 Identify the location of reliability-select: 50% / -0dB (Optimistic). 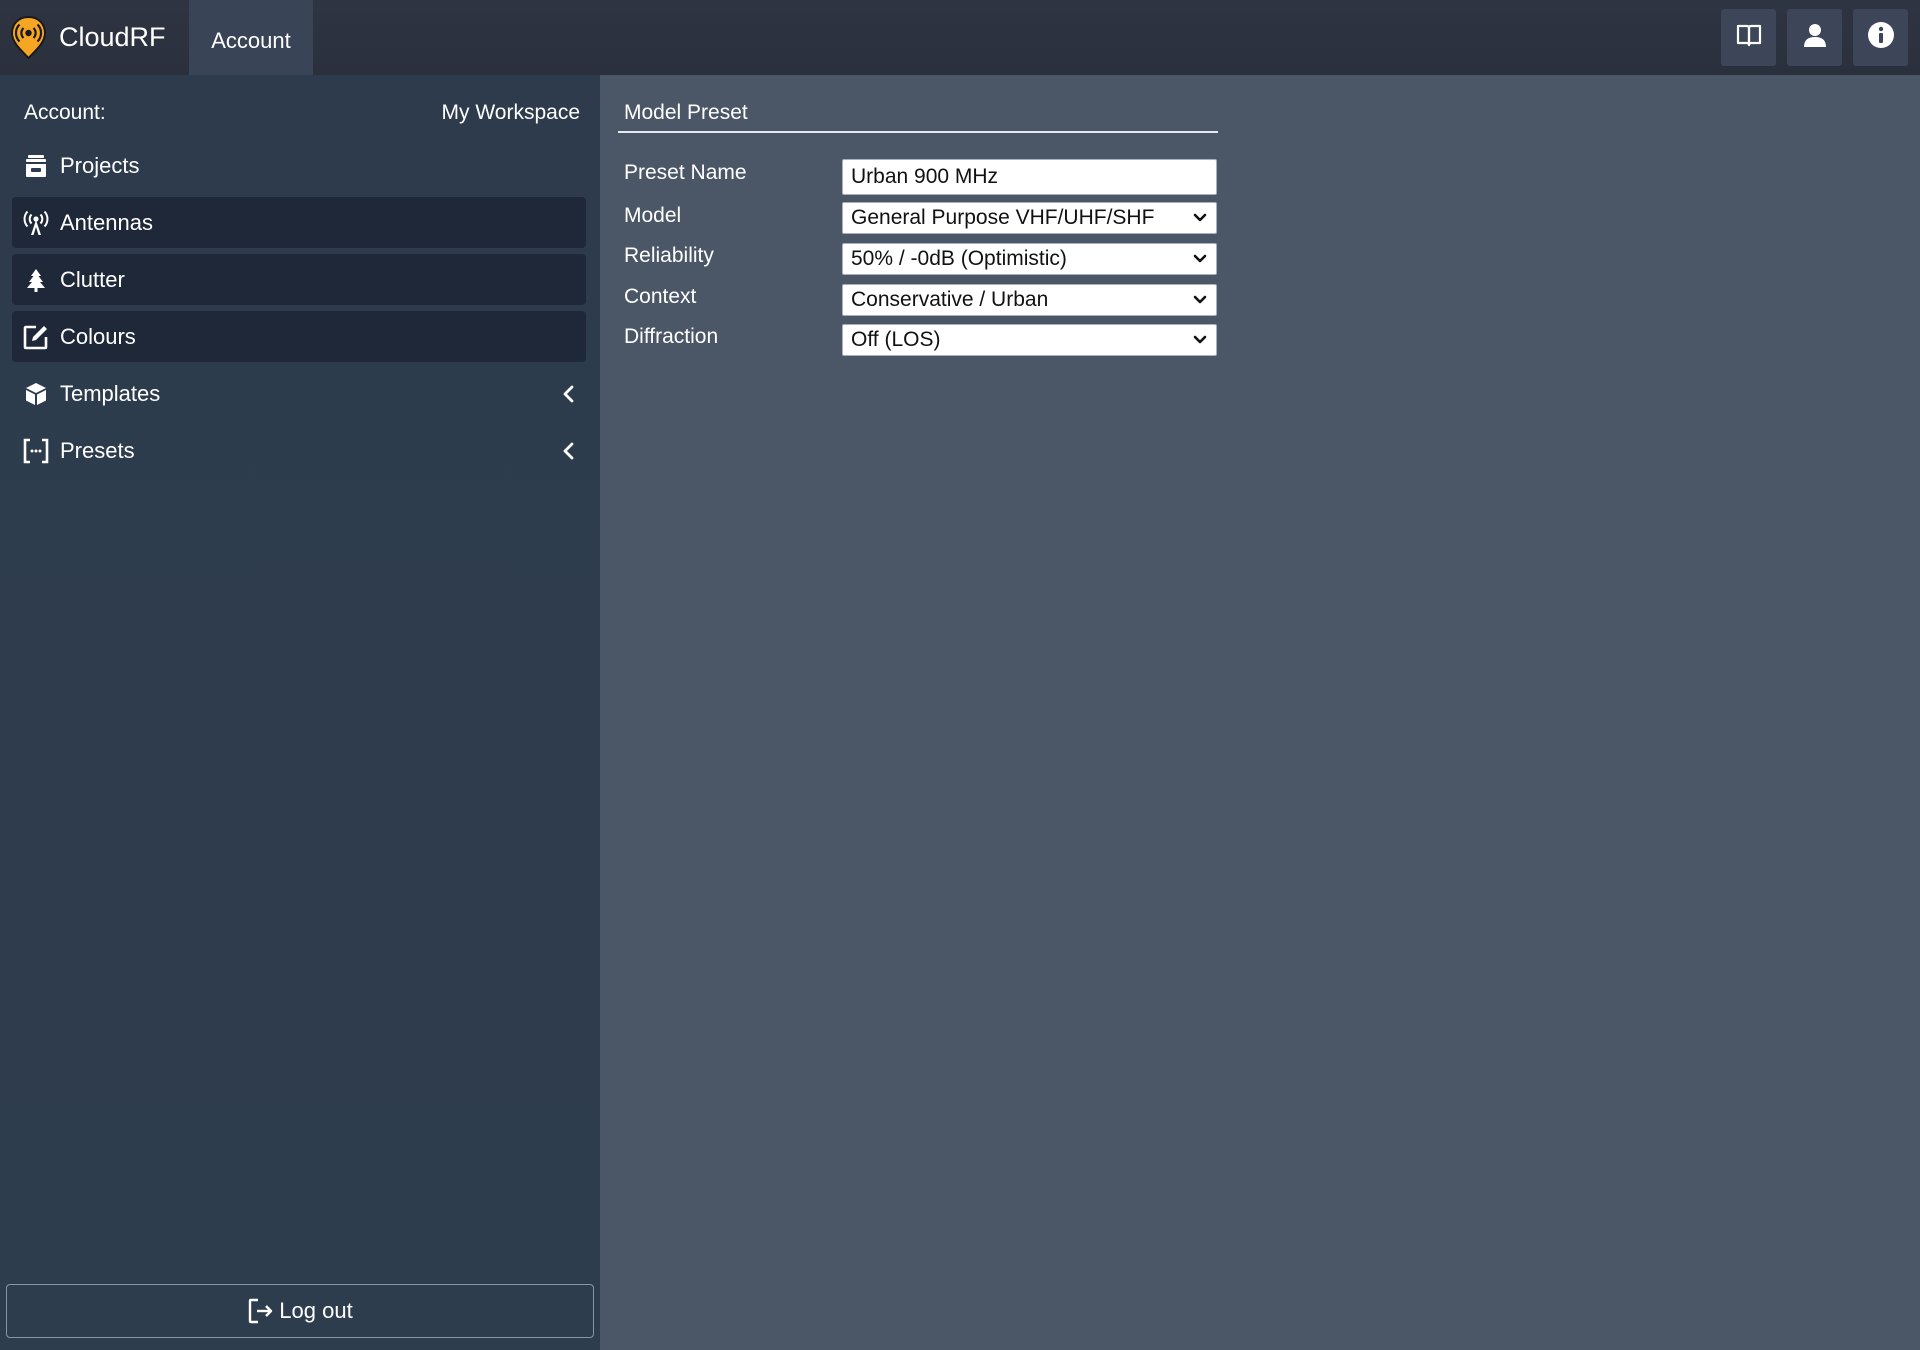
(1029, 259).